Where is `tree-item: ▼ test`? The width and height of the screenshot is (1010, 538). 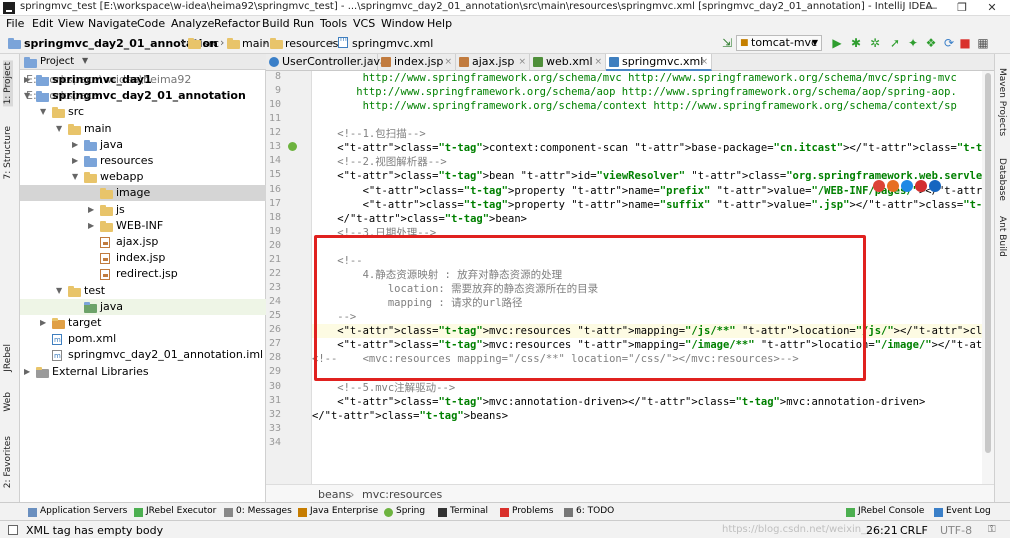 tree-item: ▼ test is located at coordinates (143, 291).